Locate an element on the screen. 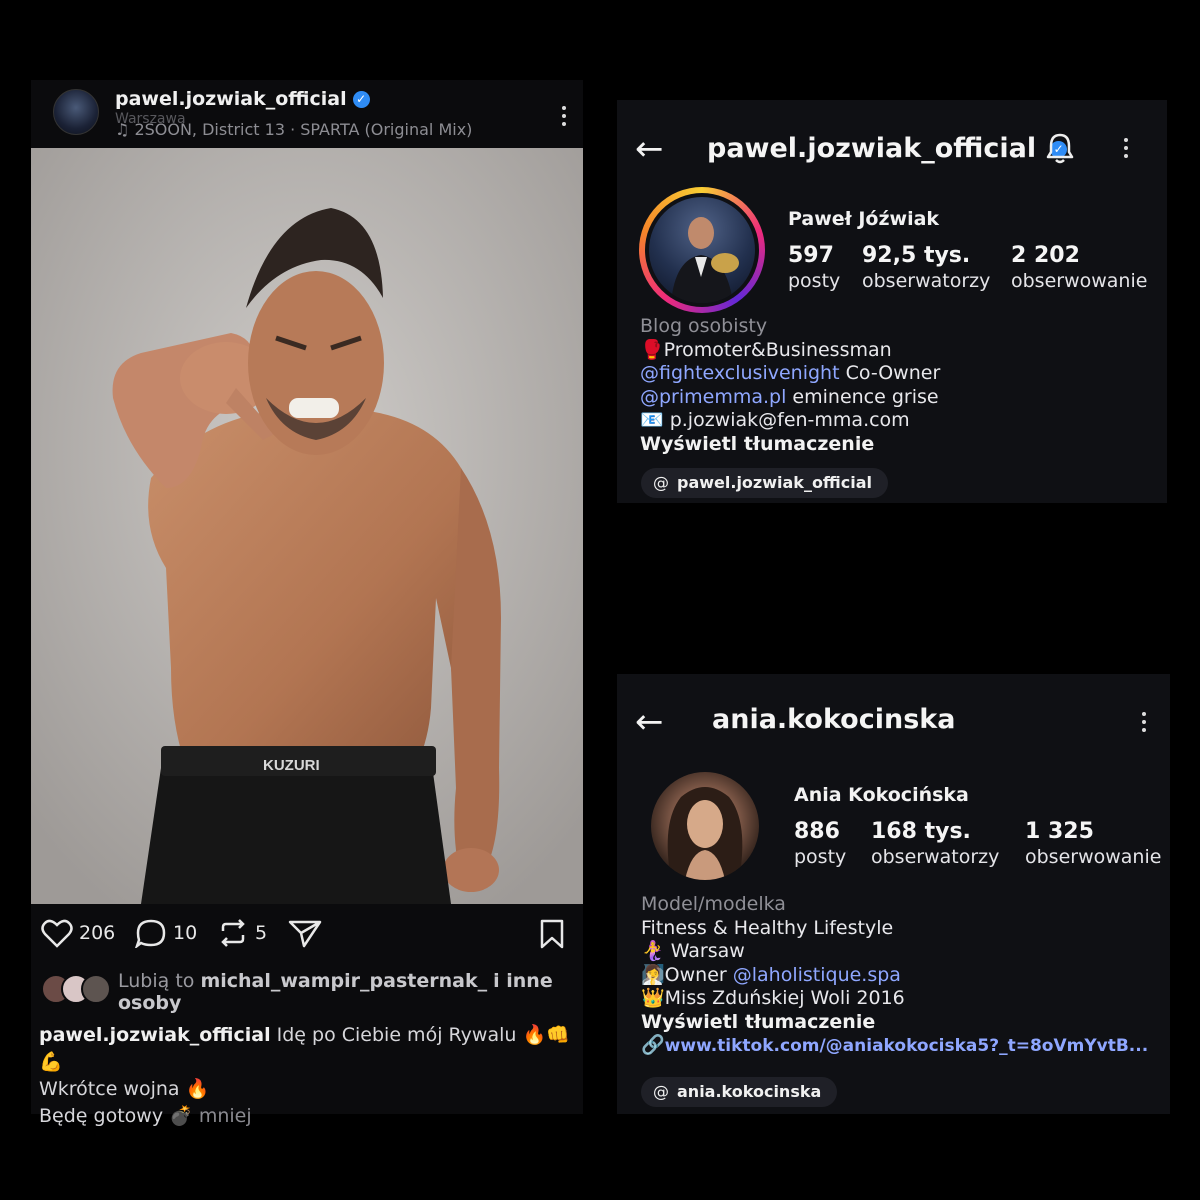 The image size is (1200, 1200). stat-posts: 597 posty is located at coordinates (814, 267).